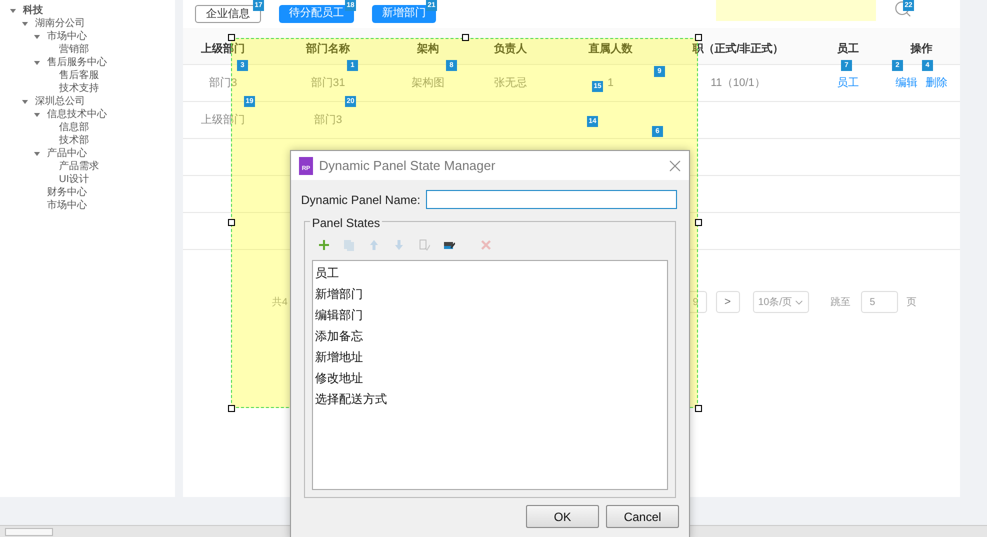  Describe the element at coordinates (921, 49) in the screenshot. I see `column-header: 操作` at that location.